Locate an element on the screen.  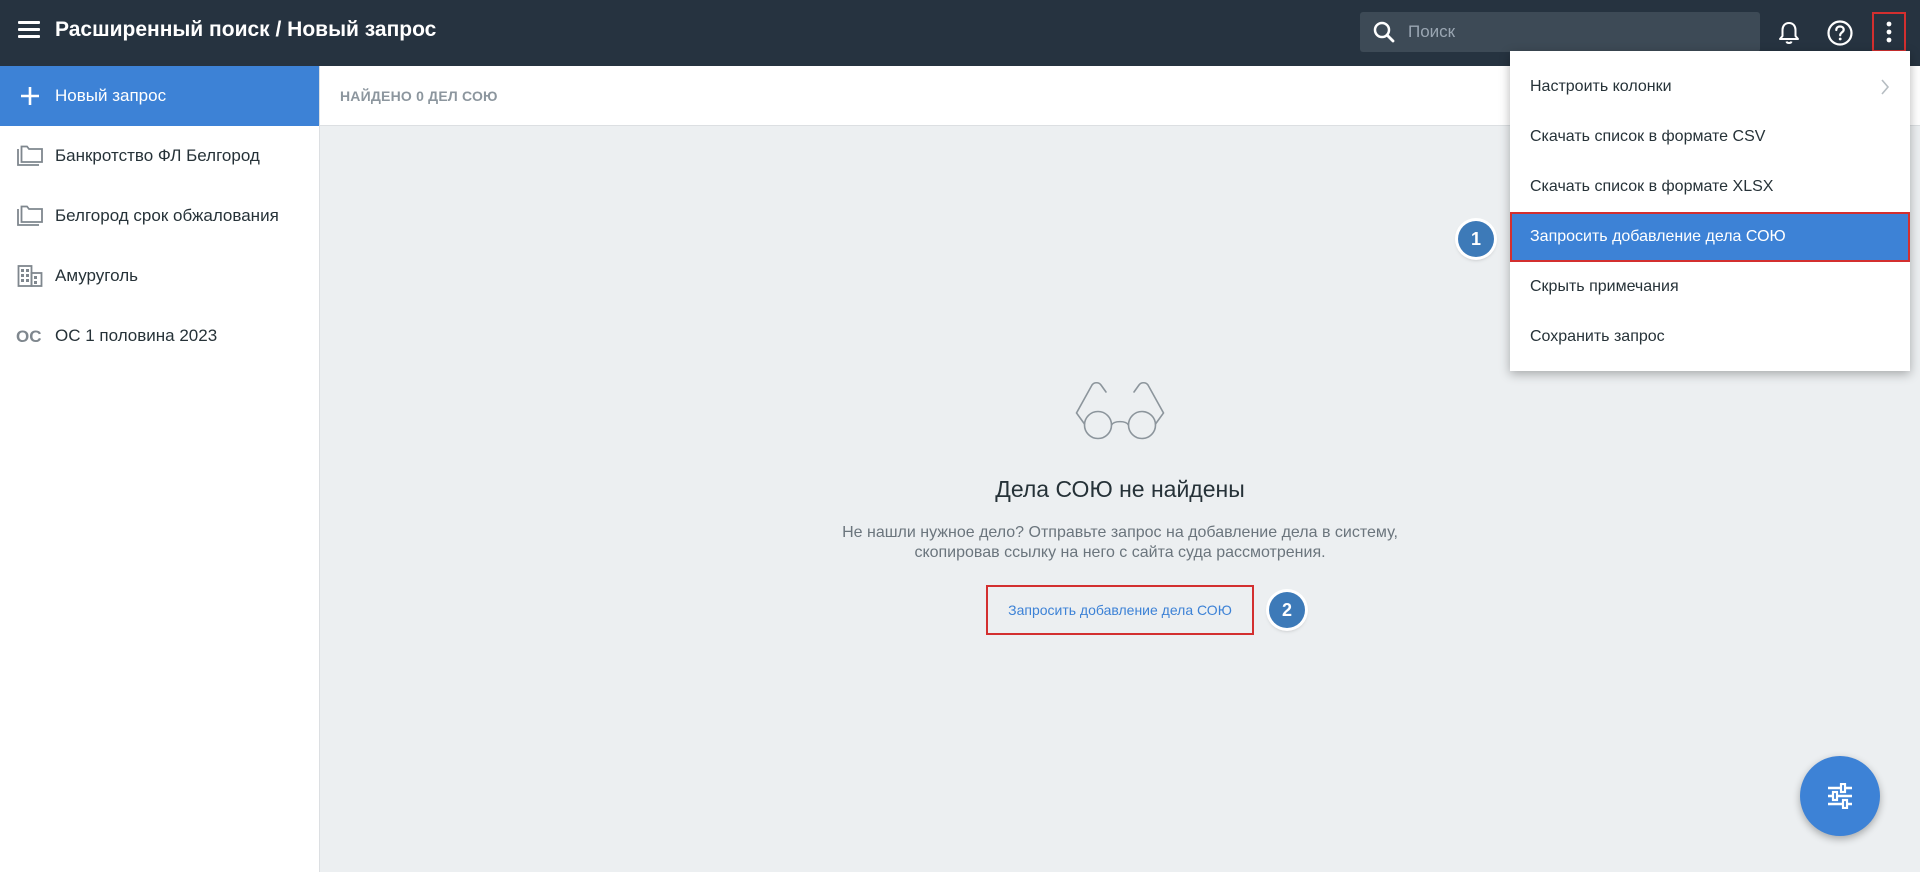
svg-text: OC is located at coordinates (29, 336).